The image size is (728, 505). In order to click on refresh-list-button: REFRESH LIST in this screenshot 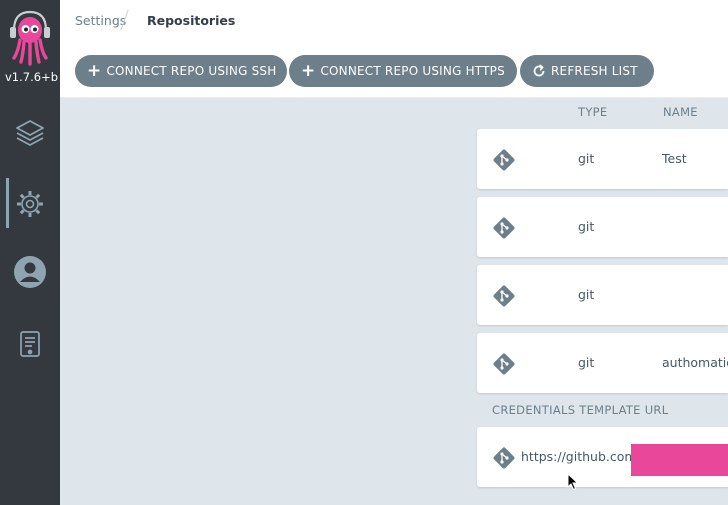, I will do `click(587, 71)`.